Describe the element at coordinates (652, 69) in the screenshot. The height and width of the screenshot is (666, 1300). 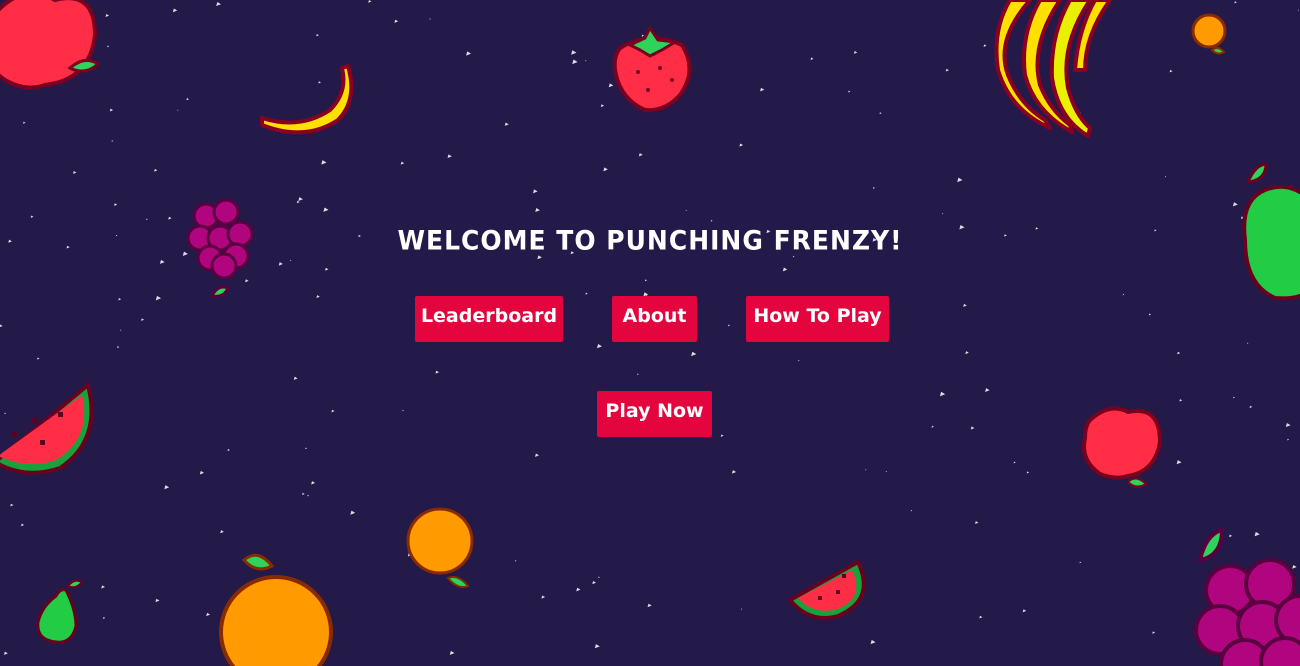
I see `strawberry-icon` at that location.